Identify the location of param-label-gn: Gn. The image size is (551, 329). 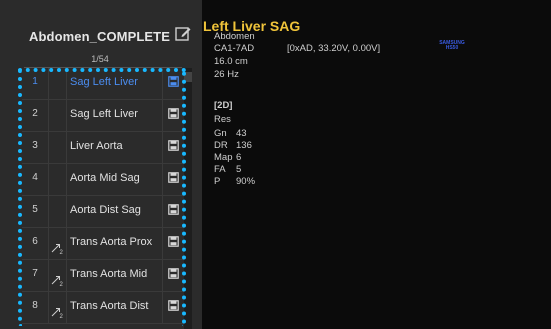
(220, 133).